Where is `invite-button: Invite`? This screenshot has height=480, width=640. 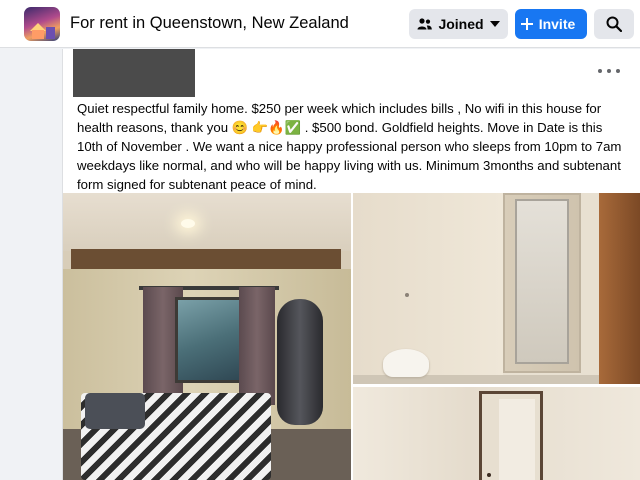 invite-button: Invite is located at coordinates (551, 24).